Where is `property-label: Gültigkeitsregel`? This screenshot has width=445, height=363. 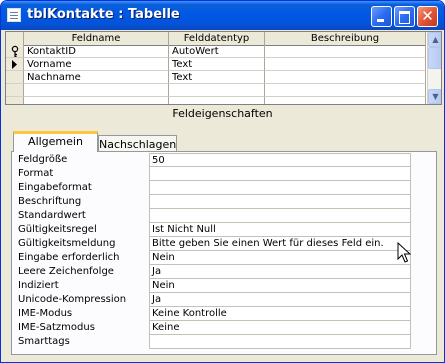 property-label: Gültigkeitsregel is located at coordinates (57, 229).